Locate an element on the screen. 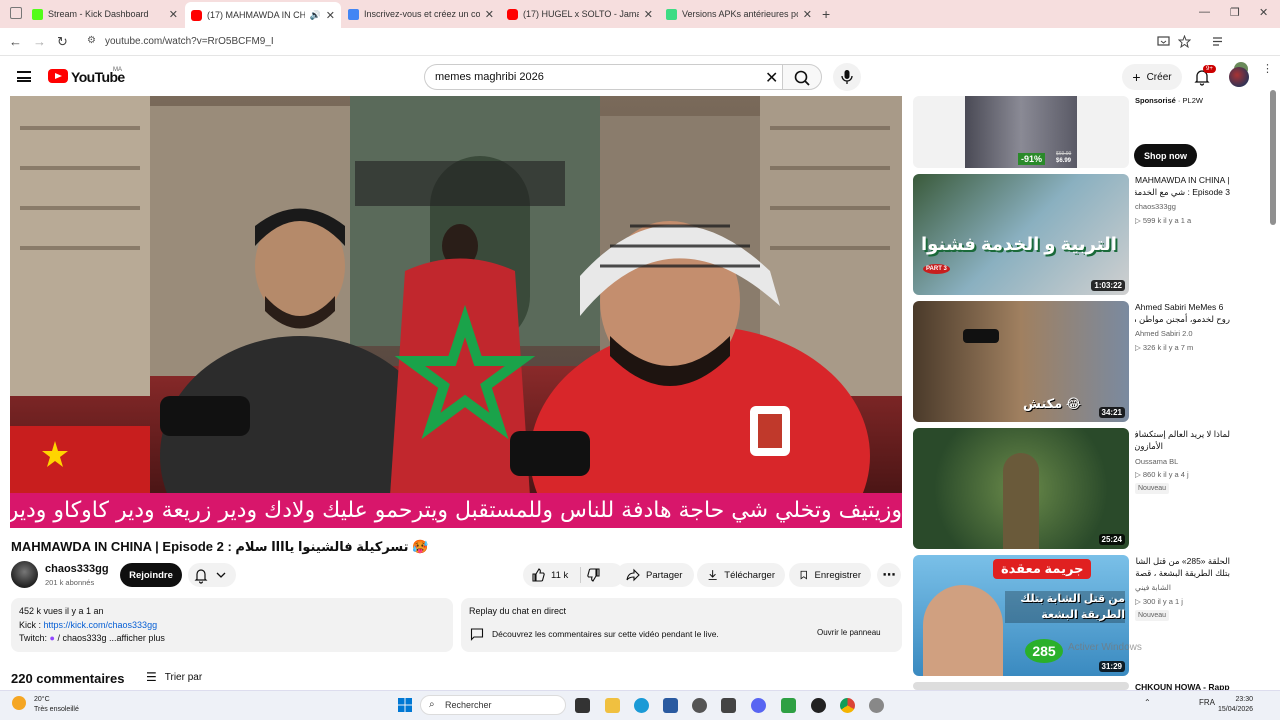 The image size is (1280, 720). maximize-button: ❐ is located at coordinates (1235, 12).